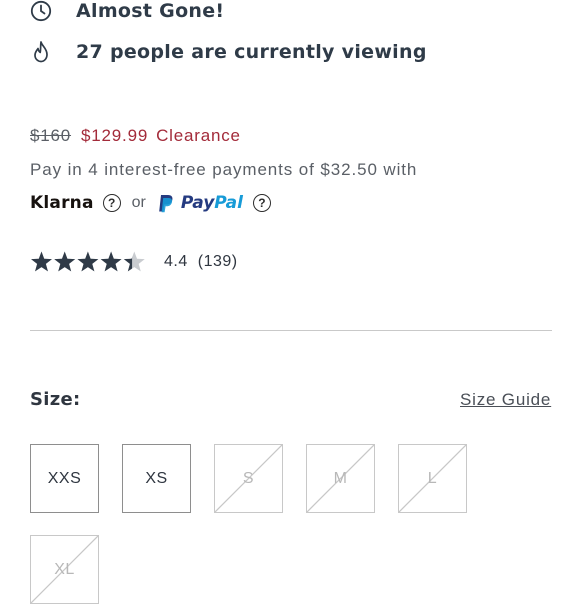  Describe the element at coordinates (115, 135) in the screenshot. I see `sale-price: $129.99` at that location.